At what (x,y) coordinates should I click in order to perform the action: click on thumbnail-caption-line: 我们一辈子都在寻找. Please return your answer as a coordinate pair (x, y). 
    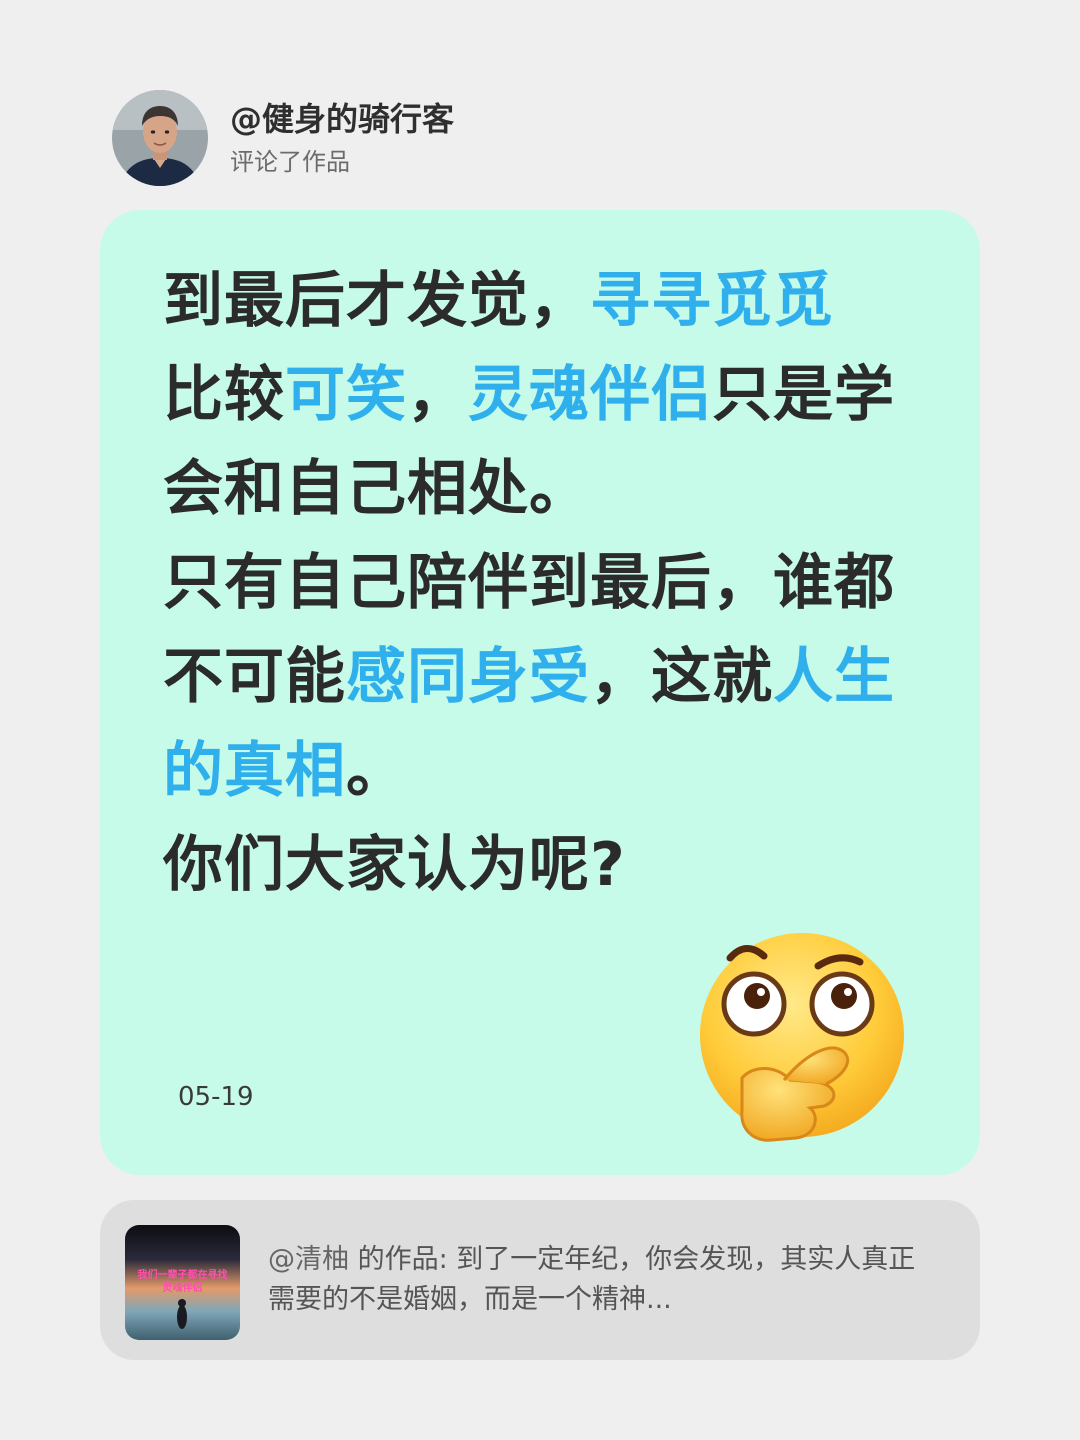
    Looking at the image, I should click on (182, 1275).